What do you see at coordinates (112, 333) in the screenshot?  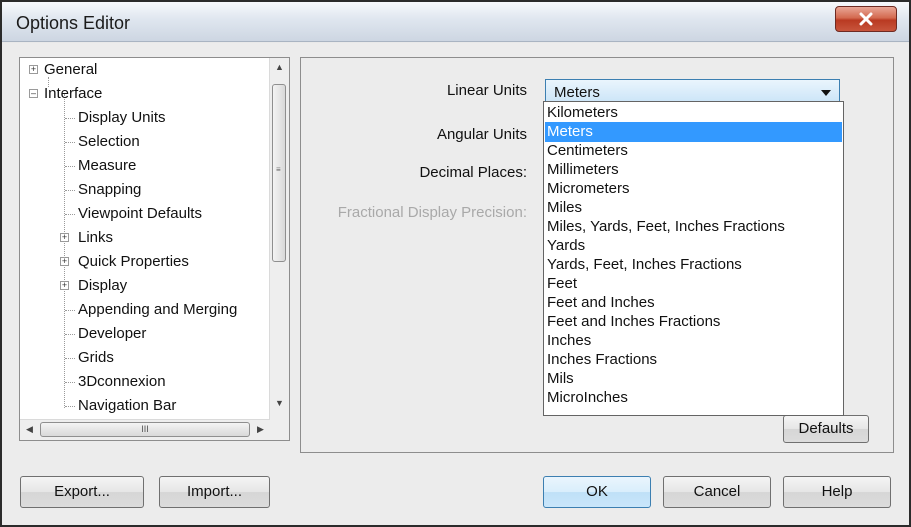 I see `tree-item-label: Developer` at bounding box center [112, 333].